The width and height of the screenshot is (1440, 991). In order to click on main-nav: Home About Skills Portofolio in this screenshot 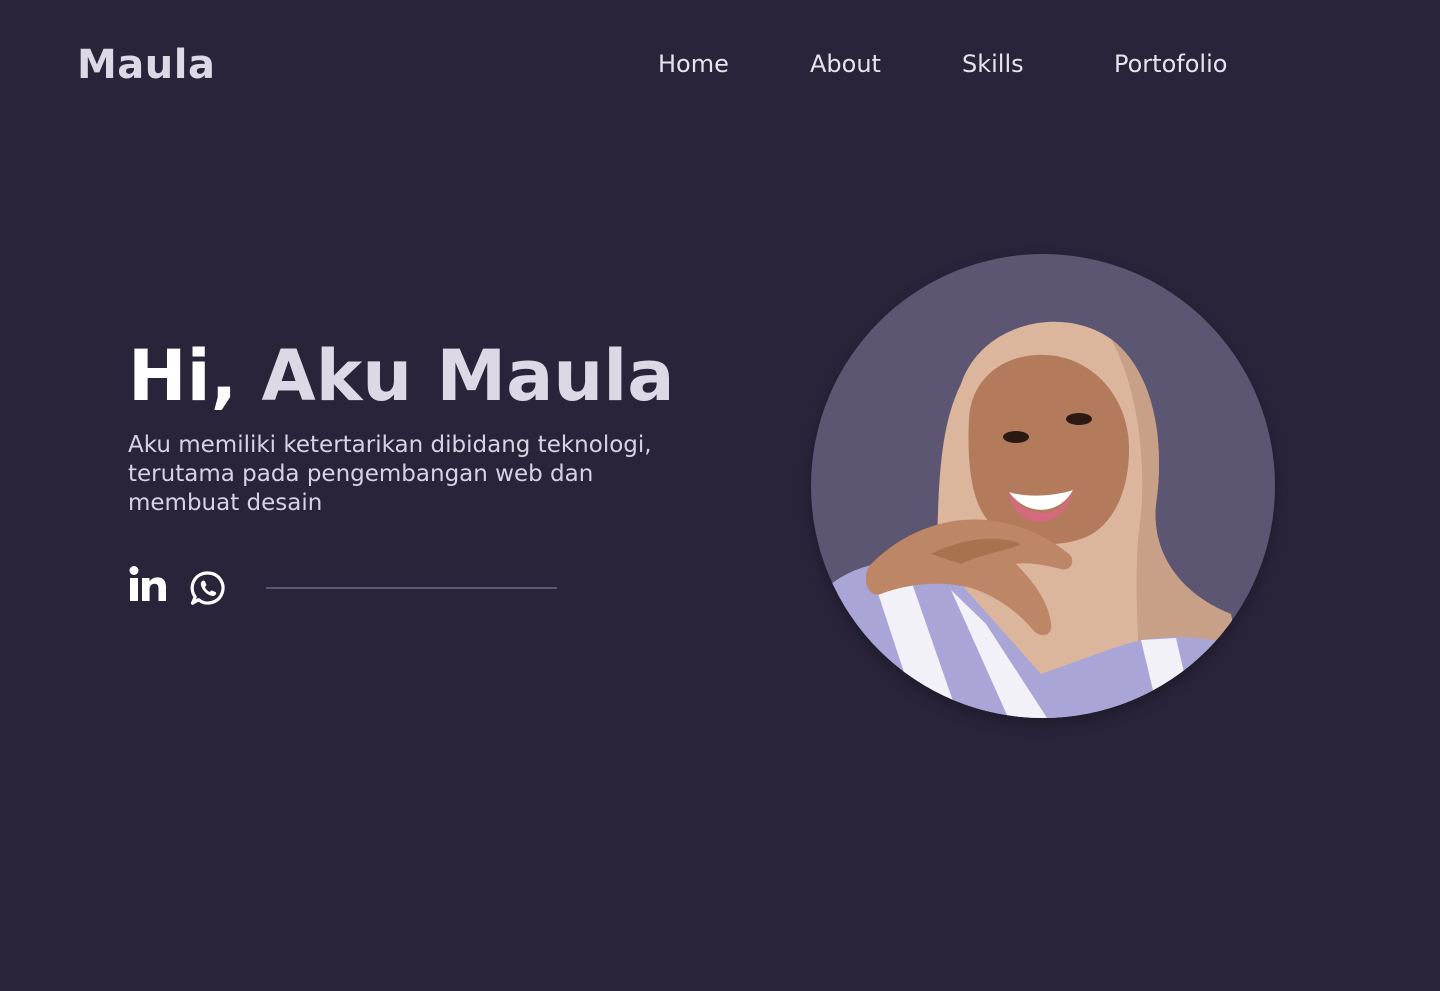, I will do `click(720, 65)`.